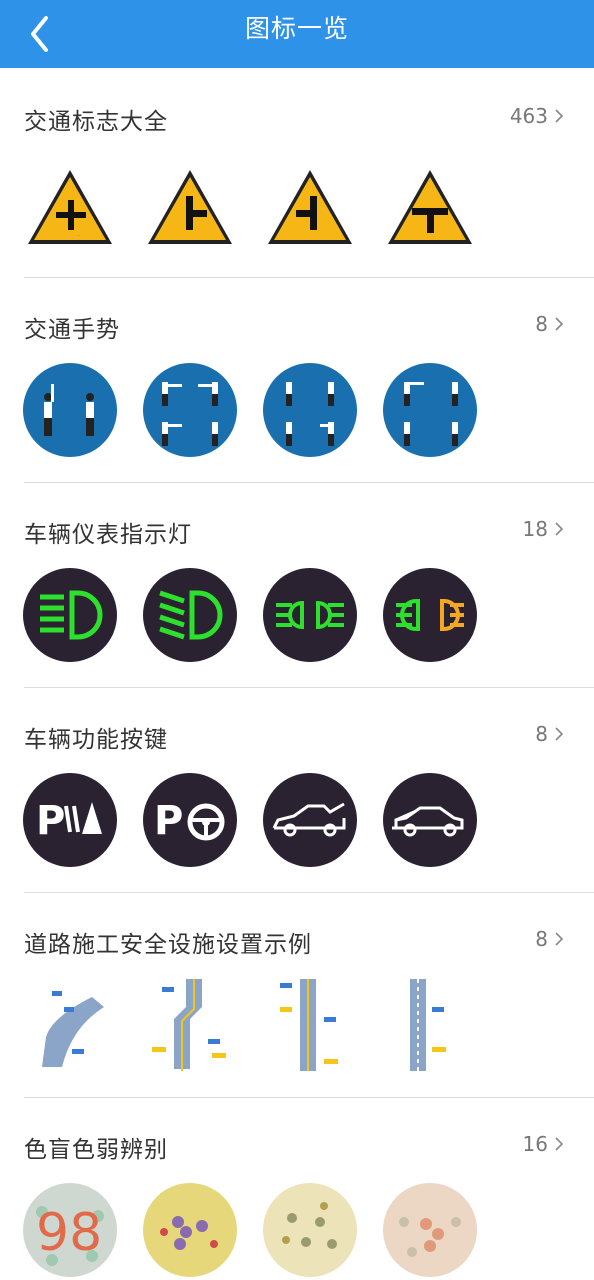 This screenshot has width=594, height=1280. I want to click on app-header: 图标一览, so click(297, 34).